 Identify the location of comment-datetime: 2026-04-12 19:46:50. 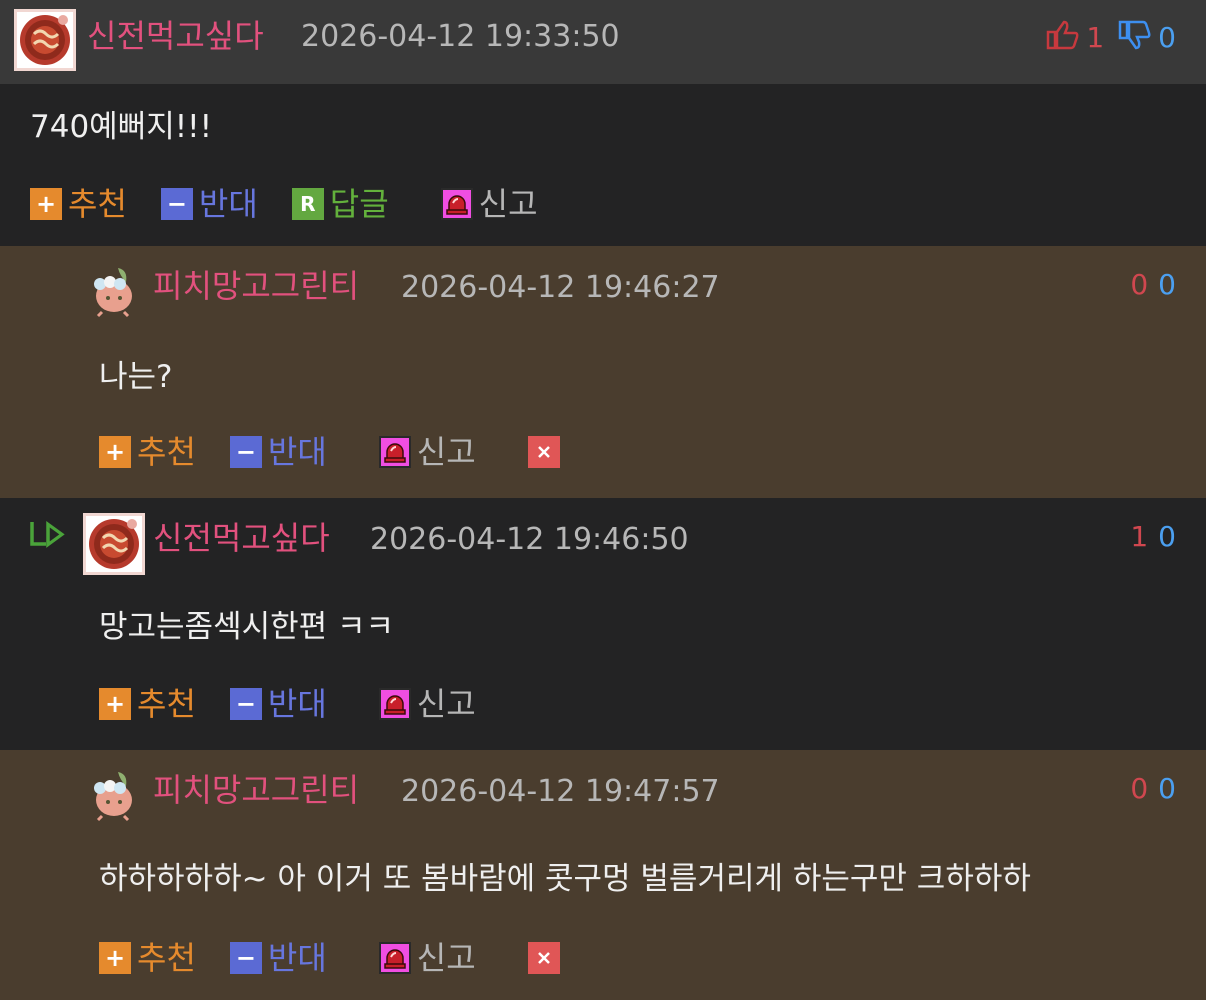
(529, 539).